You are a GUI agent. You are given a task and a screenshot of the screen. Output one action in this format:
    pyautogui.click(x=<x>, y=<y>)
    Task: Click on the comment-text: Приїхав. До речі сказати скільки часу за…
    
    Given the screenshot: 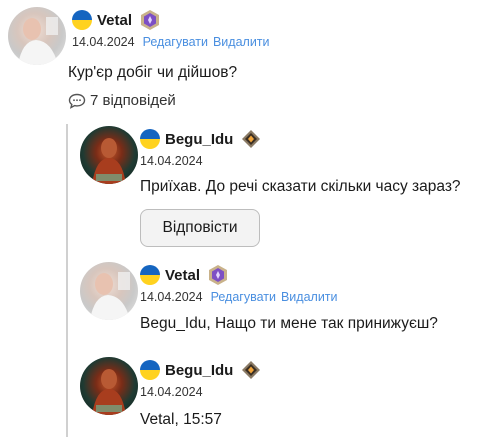 What is the action you would take?
    pyautogui.click(x=300, y=186)
    